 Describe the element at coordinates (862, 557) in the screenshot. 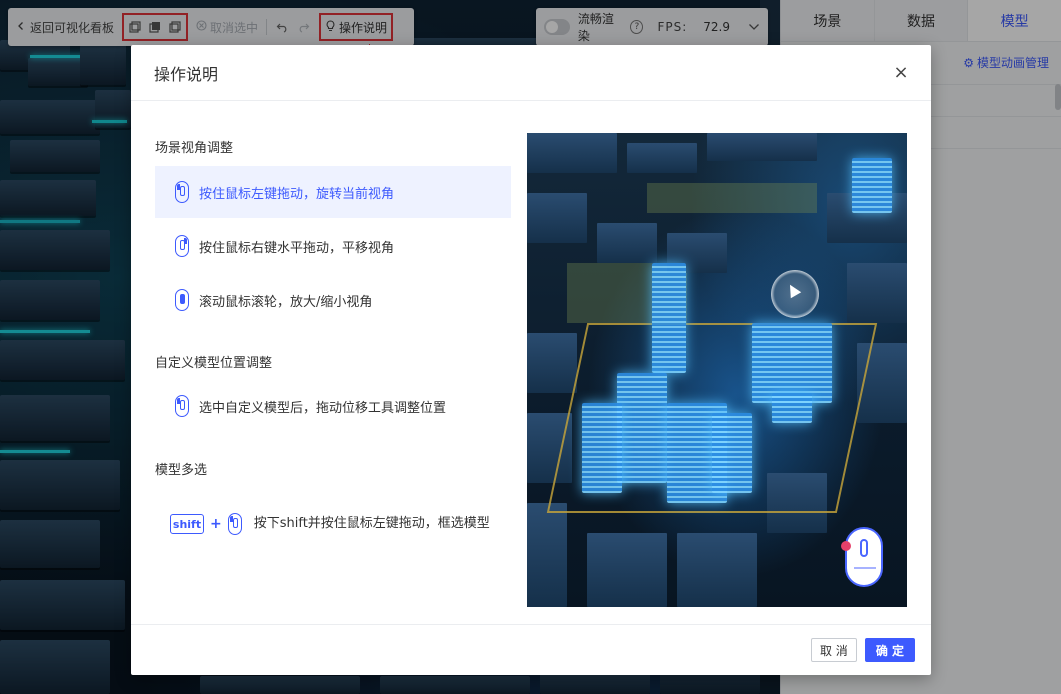

I see `mouse-gesture-icon` at that location.